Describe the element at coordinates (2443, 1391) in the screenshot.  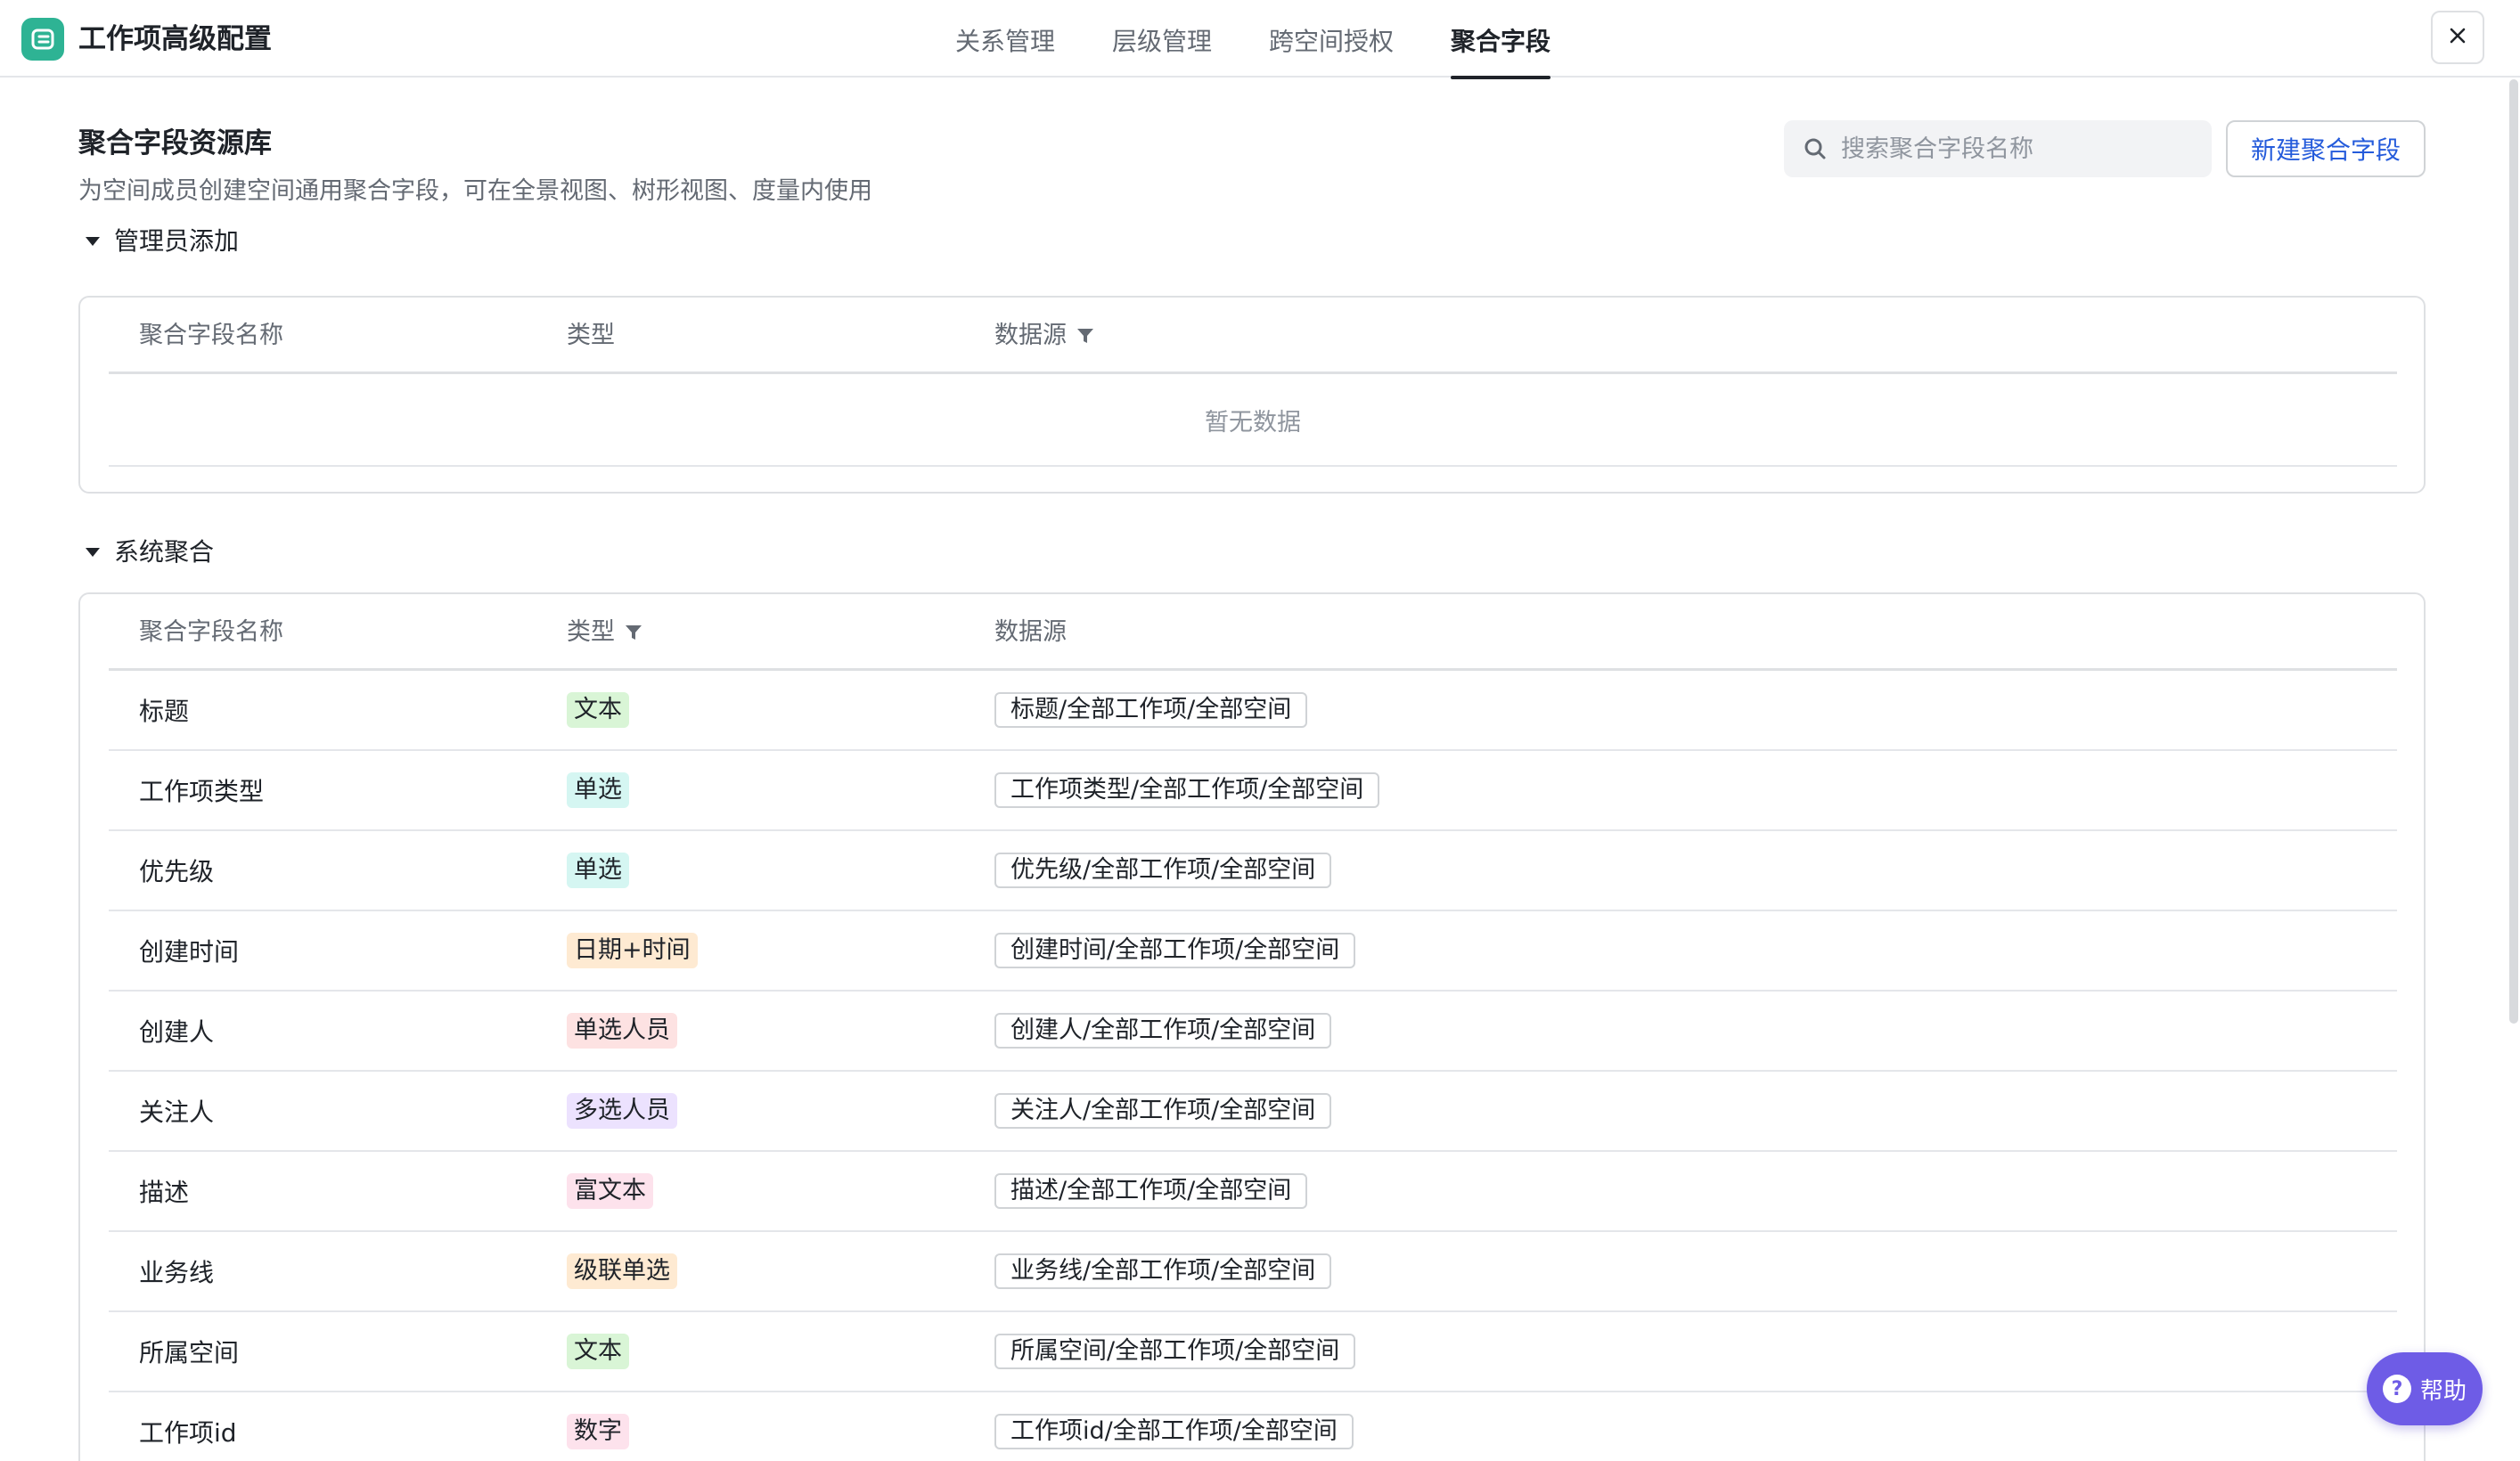
I see `help-label: 帮助` at that location.